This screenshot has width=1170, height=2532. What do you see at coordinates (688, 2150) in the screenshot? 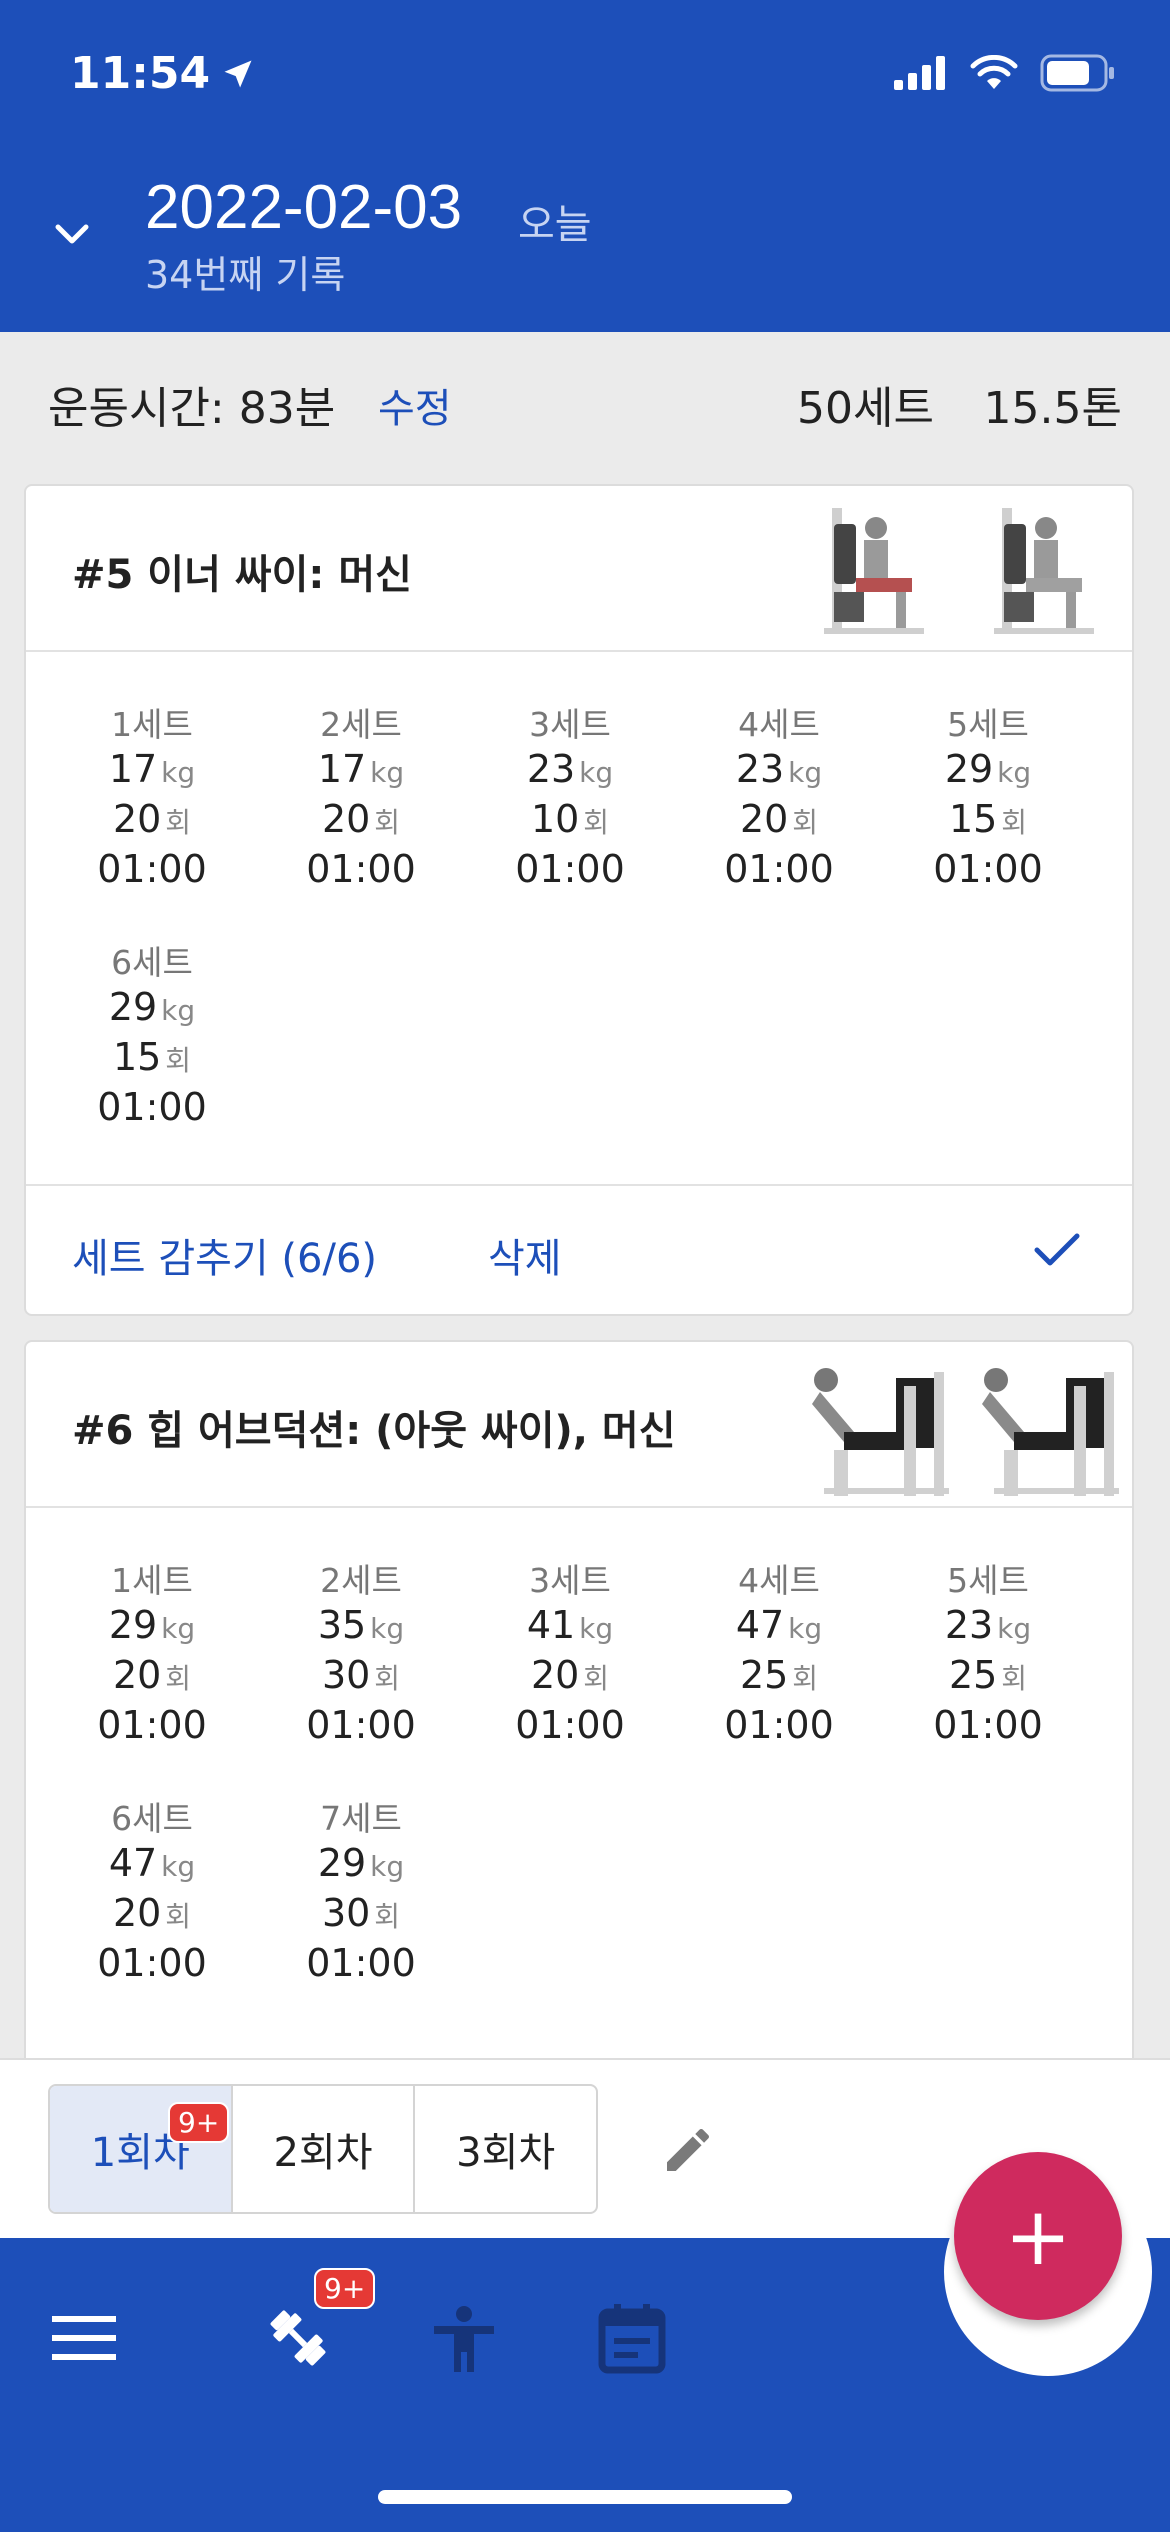
I see `pencil-icon` at bounding box center [688, 2150].